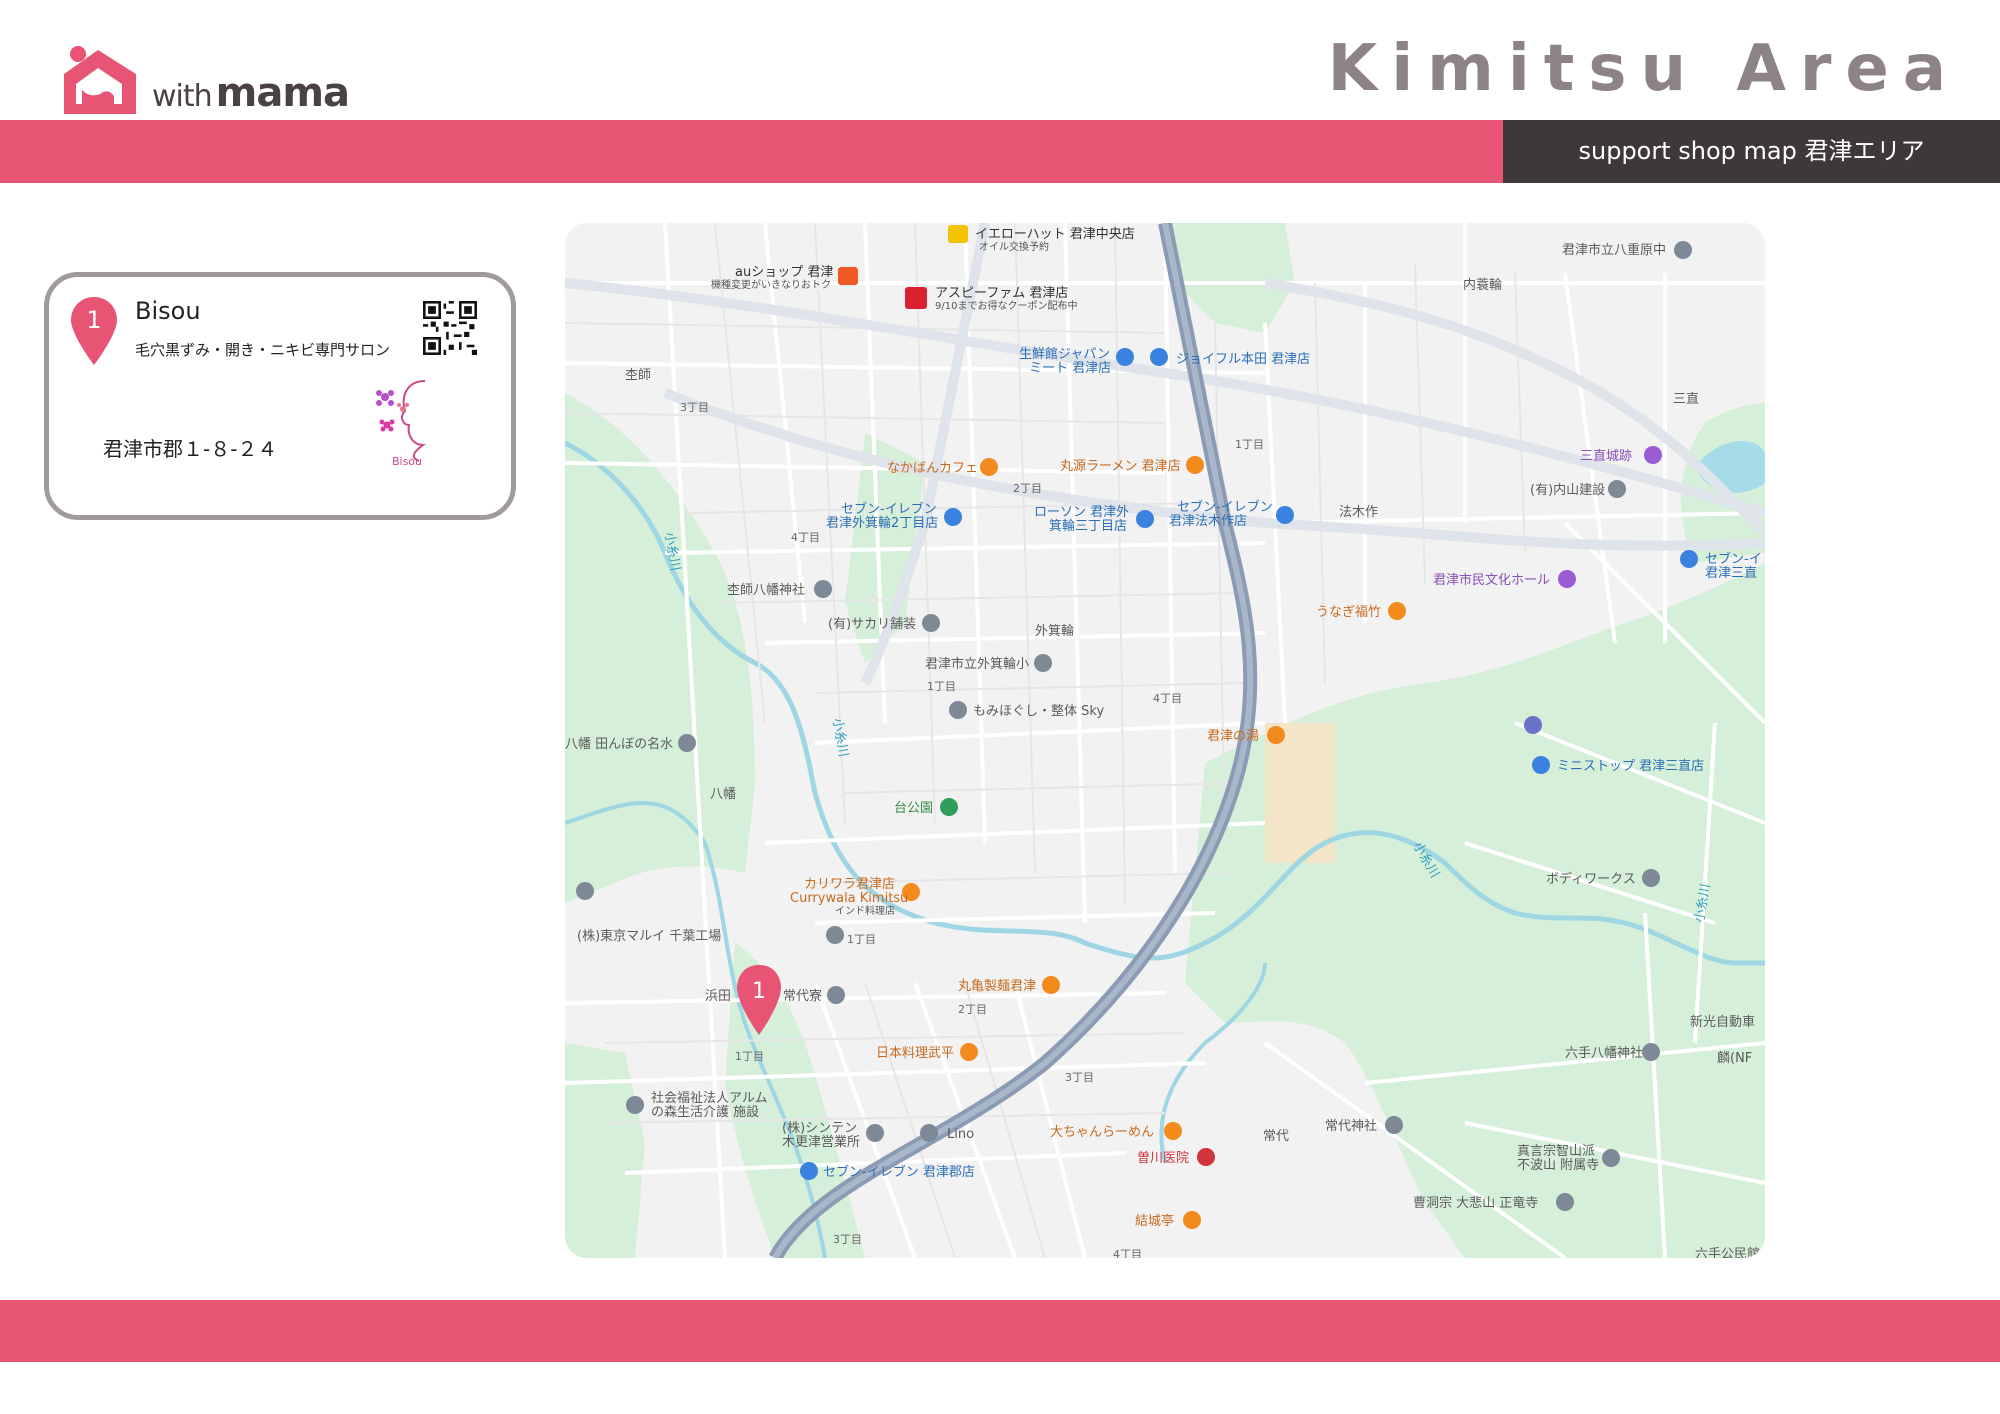 This screenshot has height=1414, width=2000. What do you see at coordinates (1206, 1157) in the screenshot?
I see `clinic-icon` at bounding box center [1206, 1157].